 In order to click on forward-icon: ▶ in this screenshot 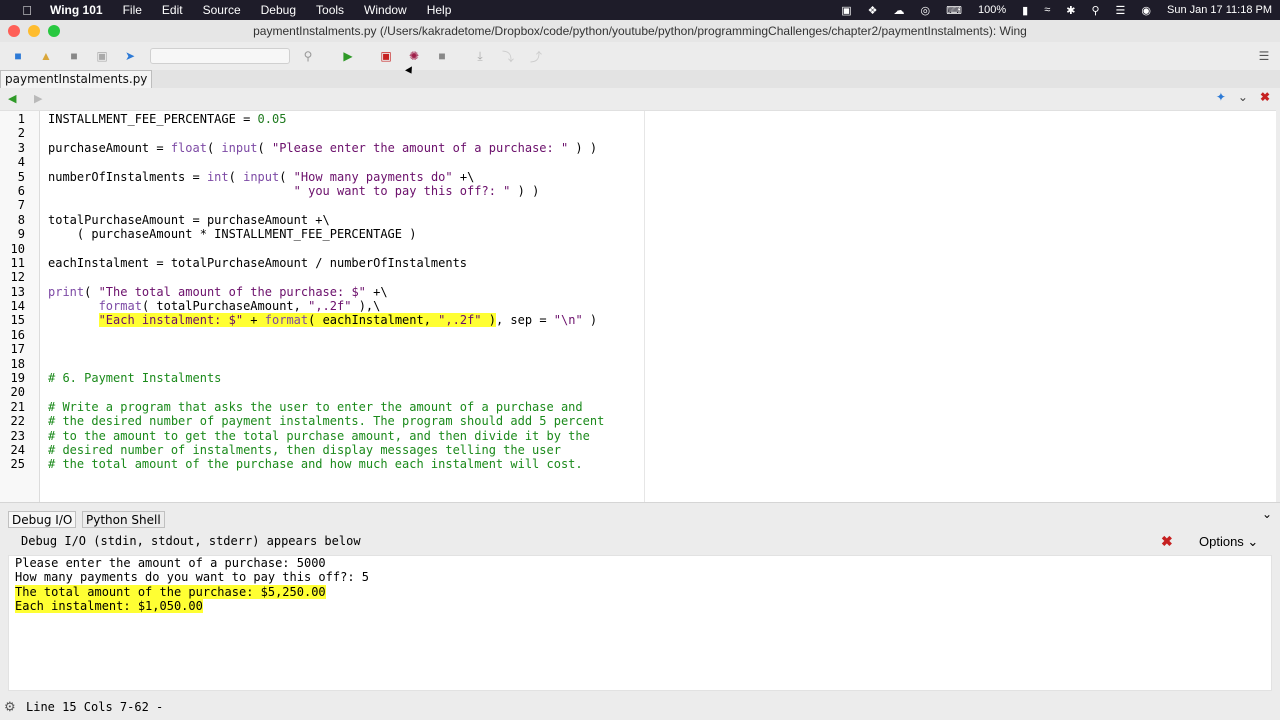, I will do `click(38, 98)`.